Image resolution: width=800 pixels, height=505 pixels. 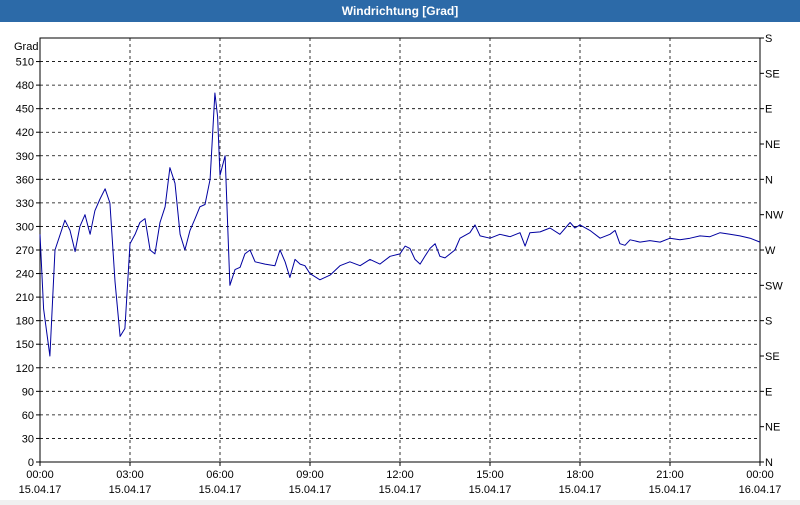 I want to click on right-axis-label: NW, so click(x=774, y=216).